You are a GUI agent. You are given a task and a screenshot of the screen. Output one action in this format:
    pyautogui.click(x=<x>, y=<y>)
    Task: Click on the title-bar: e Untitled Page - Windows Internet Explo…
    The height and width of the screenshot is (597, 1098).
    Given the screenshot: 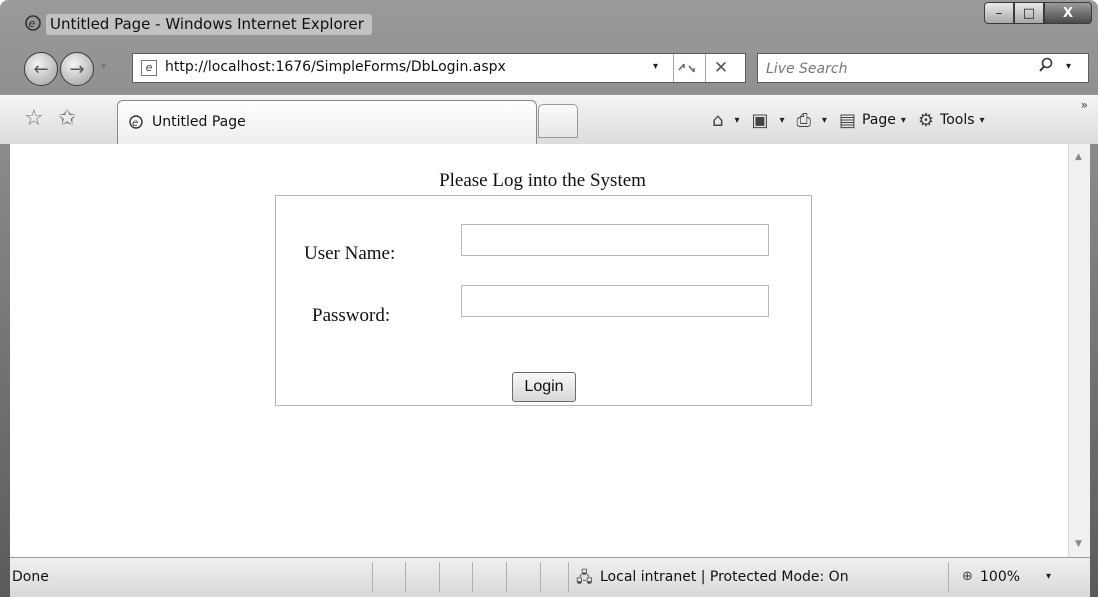 What is the action you would take?
    pyautogui.click(x=549, y=22)
    